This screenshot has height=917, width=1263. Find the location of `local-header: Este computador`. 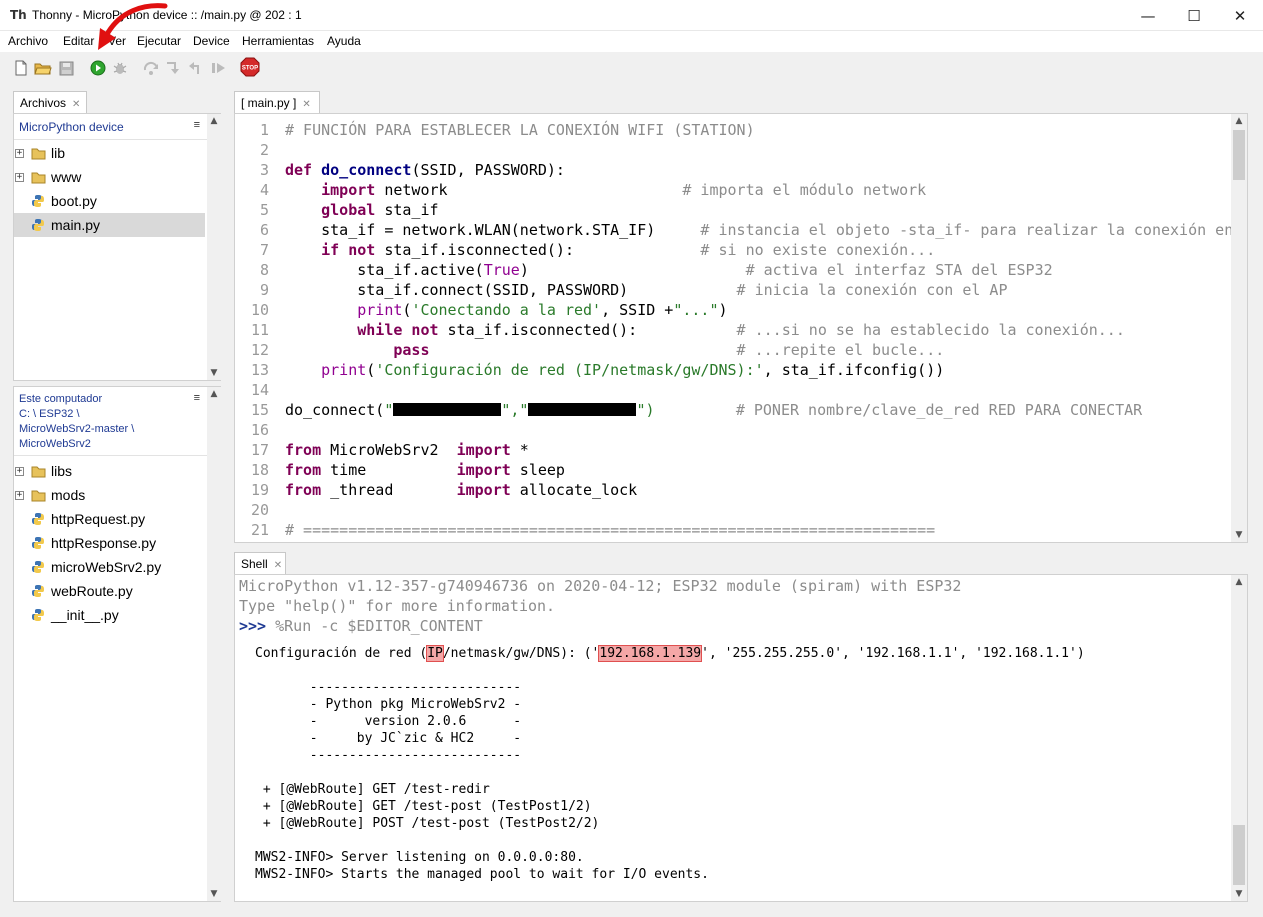

local-header: Este computador is located at coordinates (61, 399).